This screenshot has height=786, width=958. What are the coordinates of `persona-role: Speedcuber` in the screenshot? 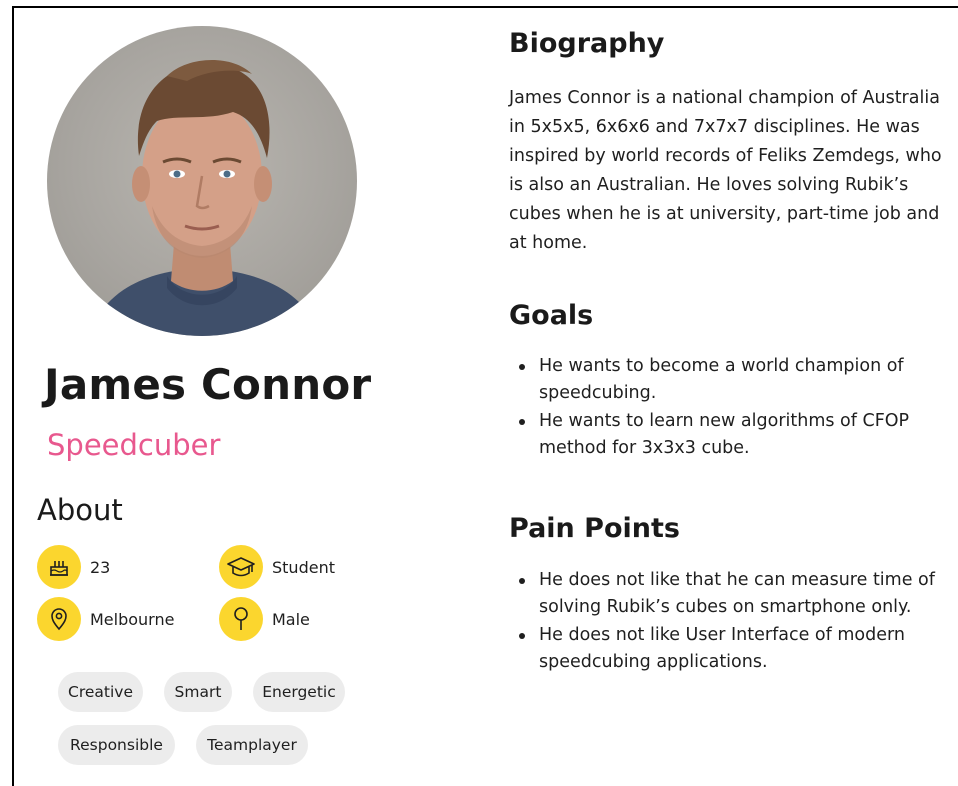 It's located at (134, 445).